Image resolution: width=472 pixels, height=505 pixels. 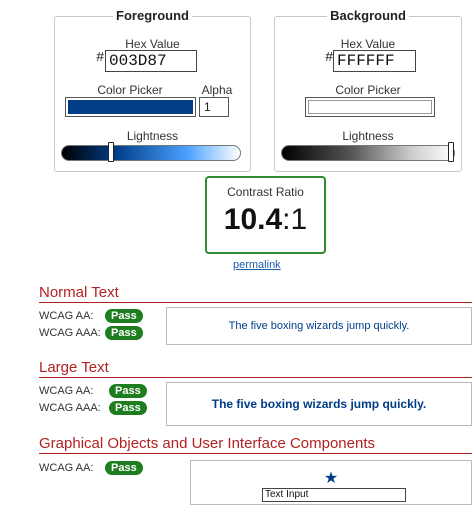 I want to click on contrast-ratio-number: 10.4, so click(x=253, y=219).